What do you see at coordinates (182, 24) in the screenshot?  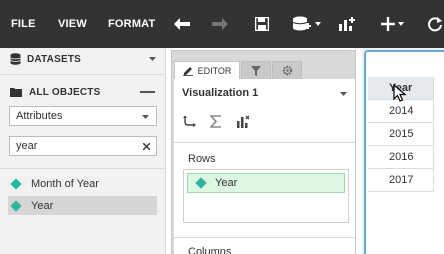 I see `undo-icon` at bounding box center [182, 24].